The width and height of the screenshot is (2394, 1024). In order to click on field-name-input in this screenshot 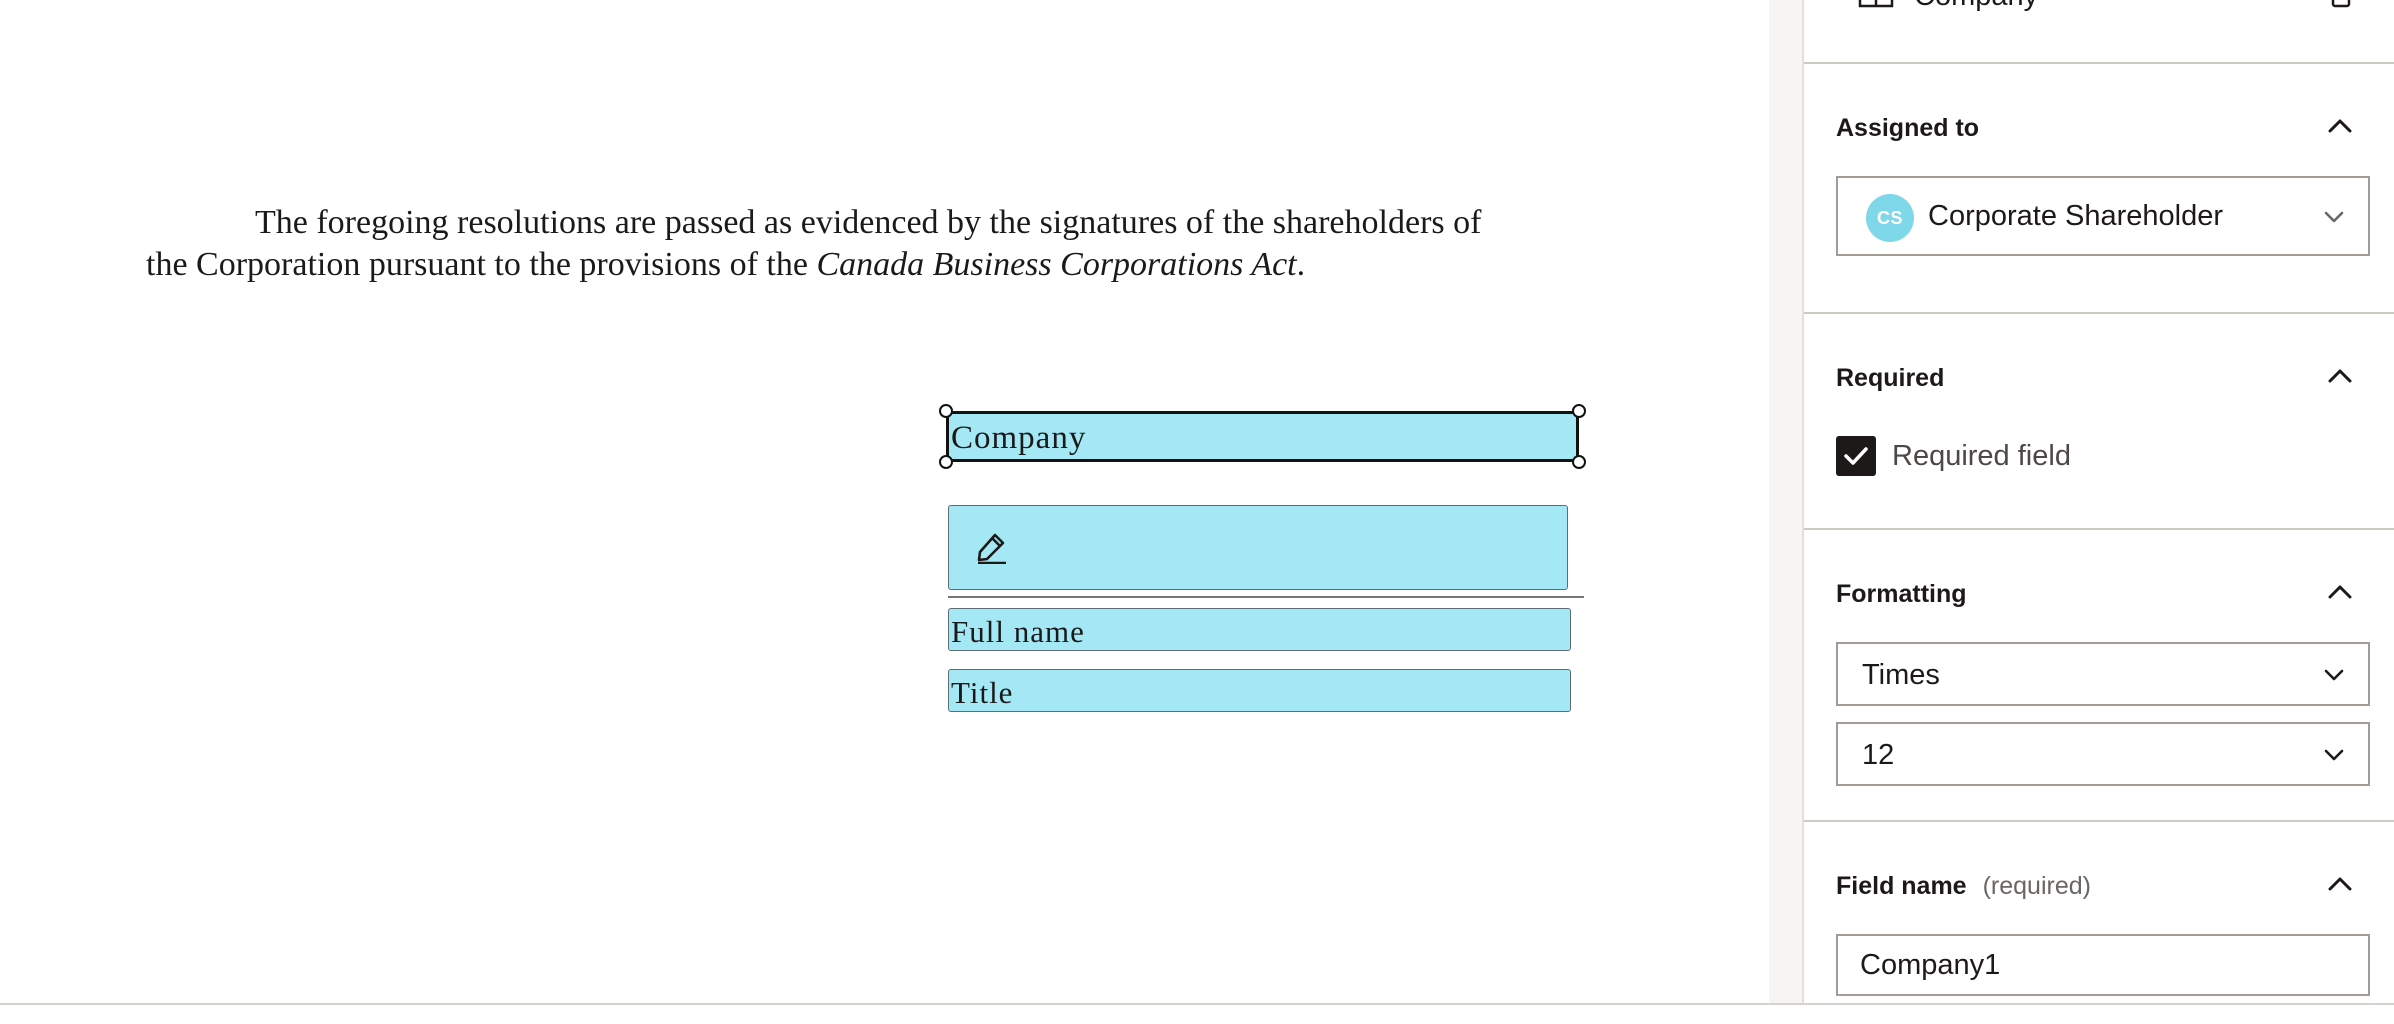, I will do `click(2103, 965)`.